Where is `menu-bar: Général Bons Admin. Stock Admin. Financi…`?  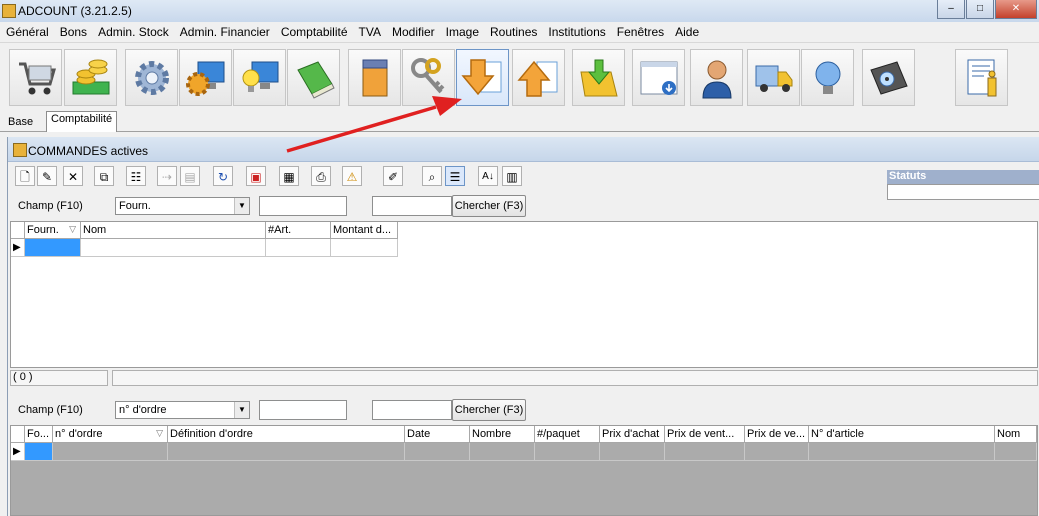 menu-bar: Général Bons Admin. Stock Admin. Financi… is located at coordinates (519, 32).